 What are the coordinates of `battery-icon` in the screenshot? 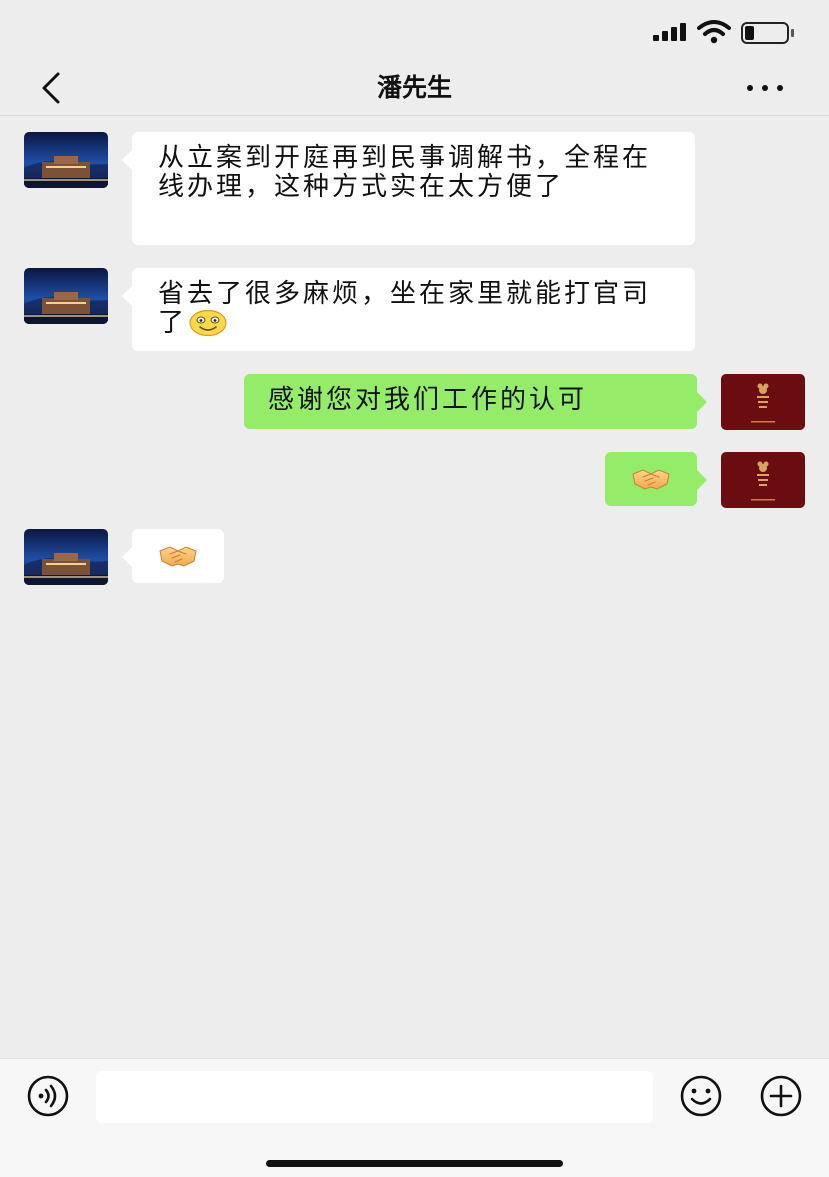 It's located at (768, 33).